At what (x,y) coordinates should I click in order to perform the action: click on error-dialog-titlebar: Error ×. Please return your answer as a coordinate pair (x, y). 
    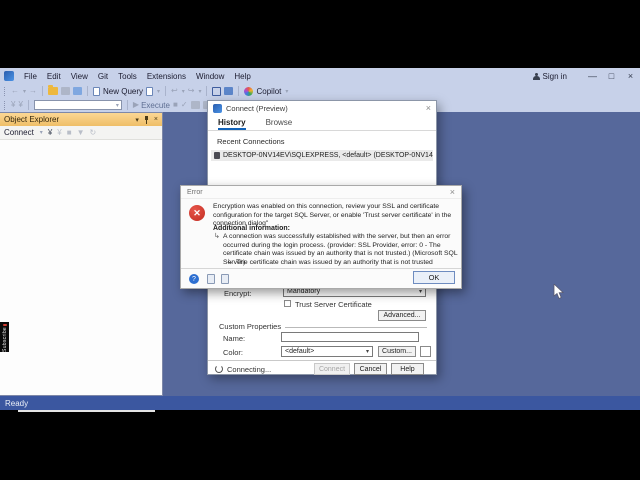
    Looking at the image, I should click on (321, 192).